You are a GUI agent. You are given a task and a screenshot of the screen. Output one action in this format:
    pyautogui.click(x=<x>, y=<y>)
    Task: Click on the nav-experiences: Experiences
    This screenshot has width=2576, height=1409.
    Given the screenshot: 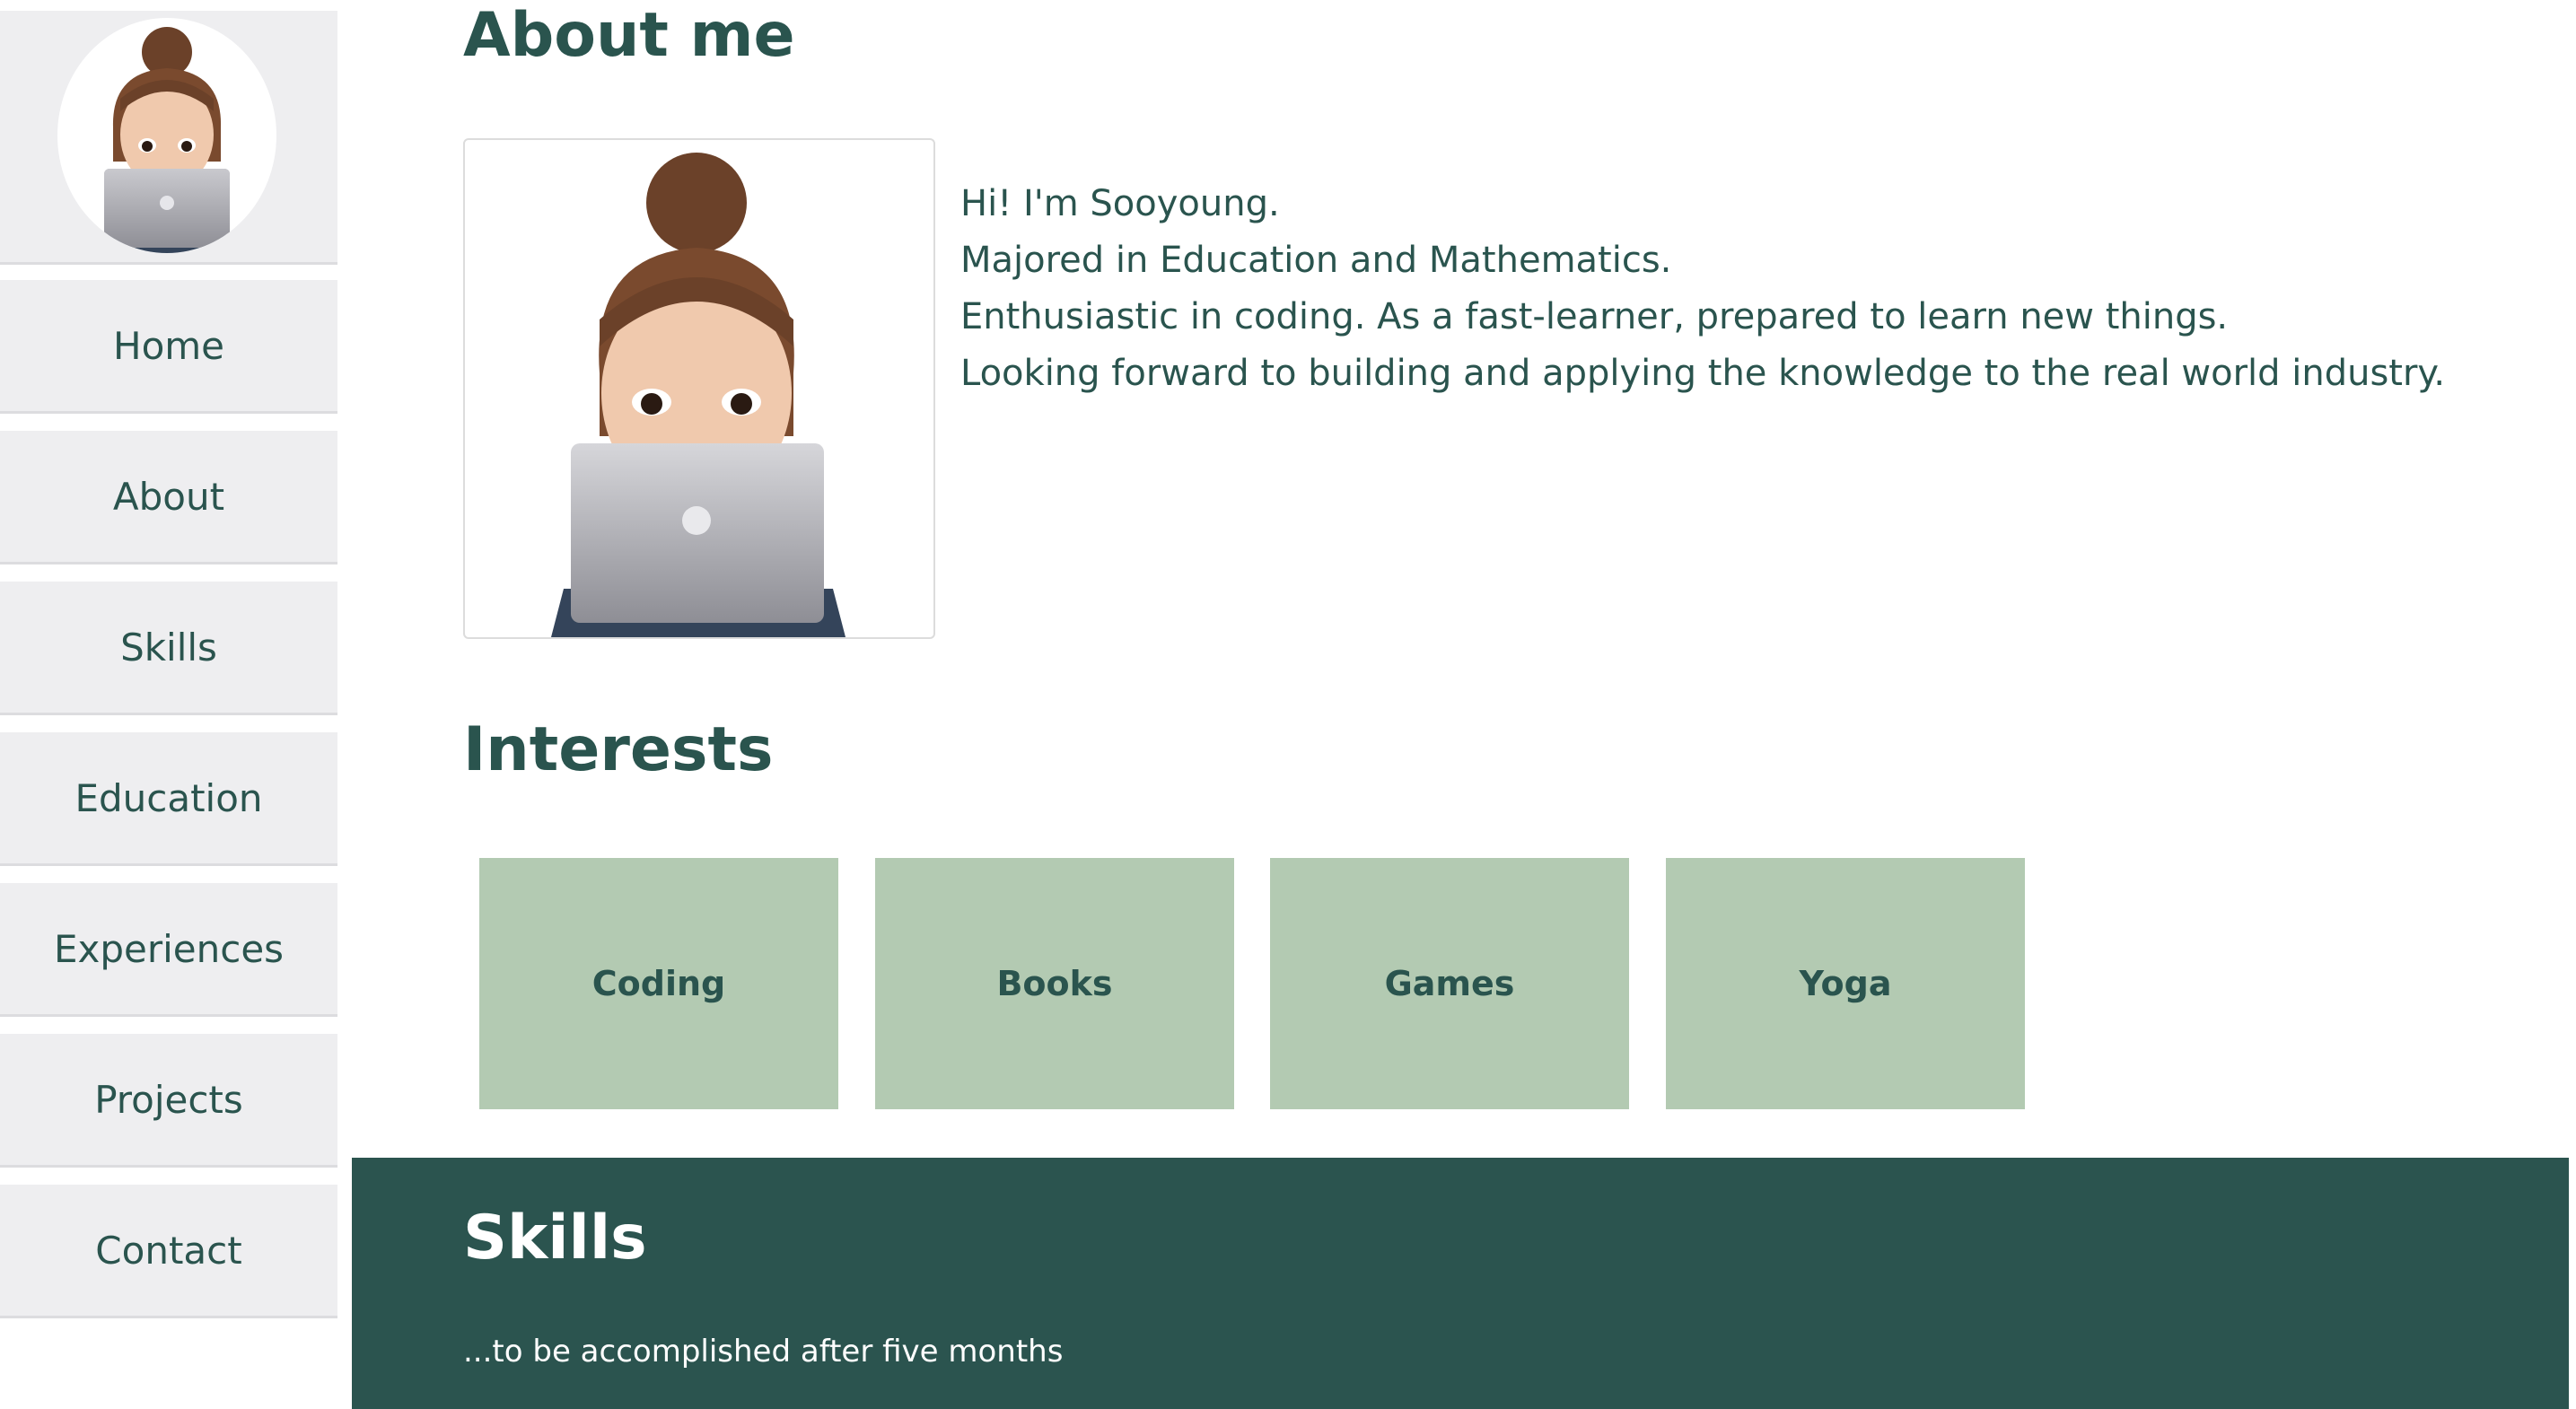 What is the action you would take?
    pyautogui.click(x=168, y=950)
    